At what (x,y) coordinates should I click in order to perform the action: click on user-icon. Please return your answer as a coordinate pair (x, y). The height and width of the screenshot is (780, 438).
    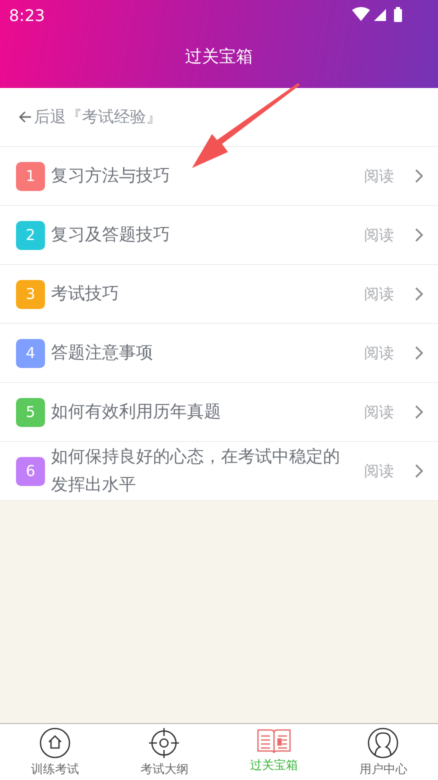
    Looking at the image, I should click on (383, 743).